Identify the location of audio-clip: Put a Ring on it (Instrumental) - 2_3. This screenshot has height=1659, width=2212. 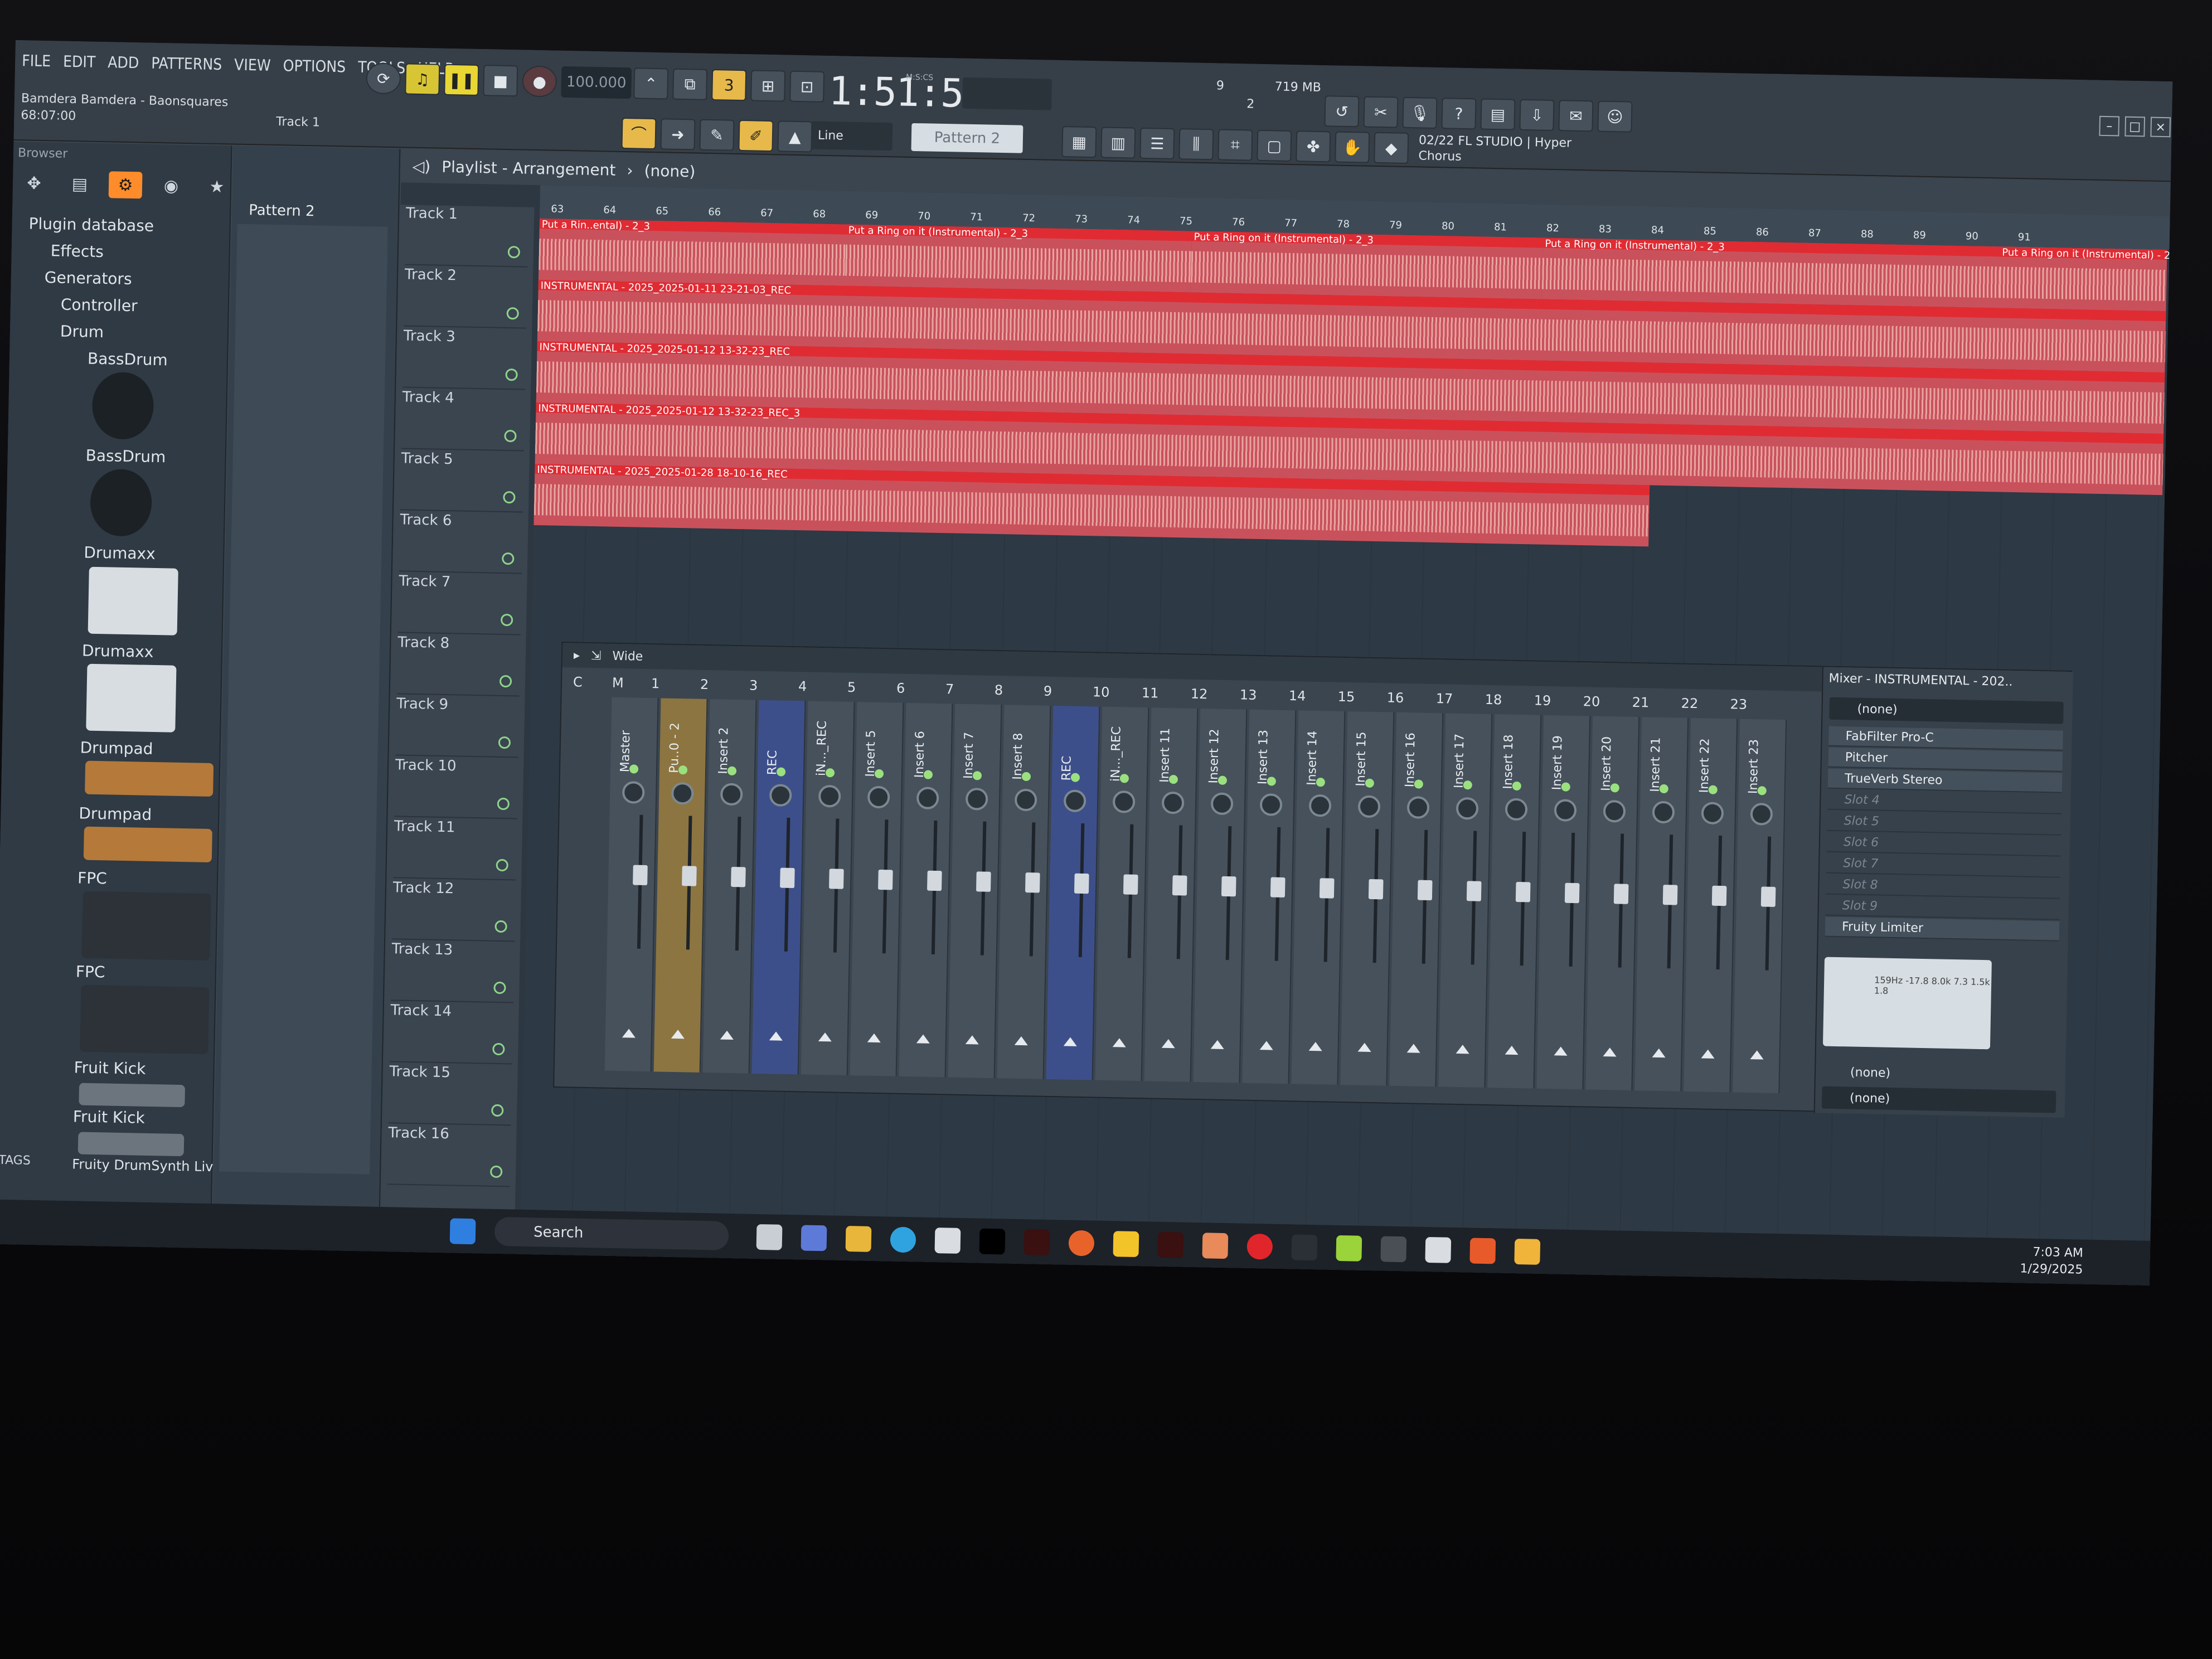
(1018, 258).